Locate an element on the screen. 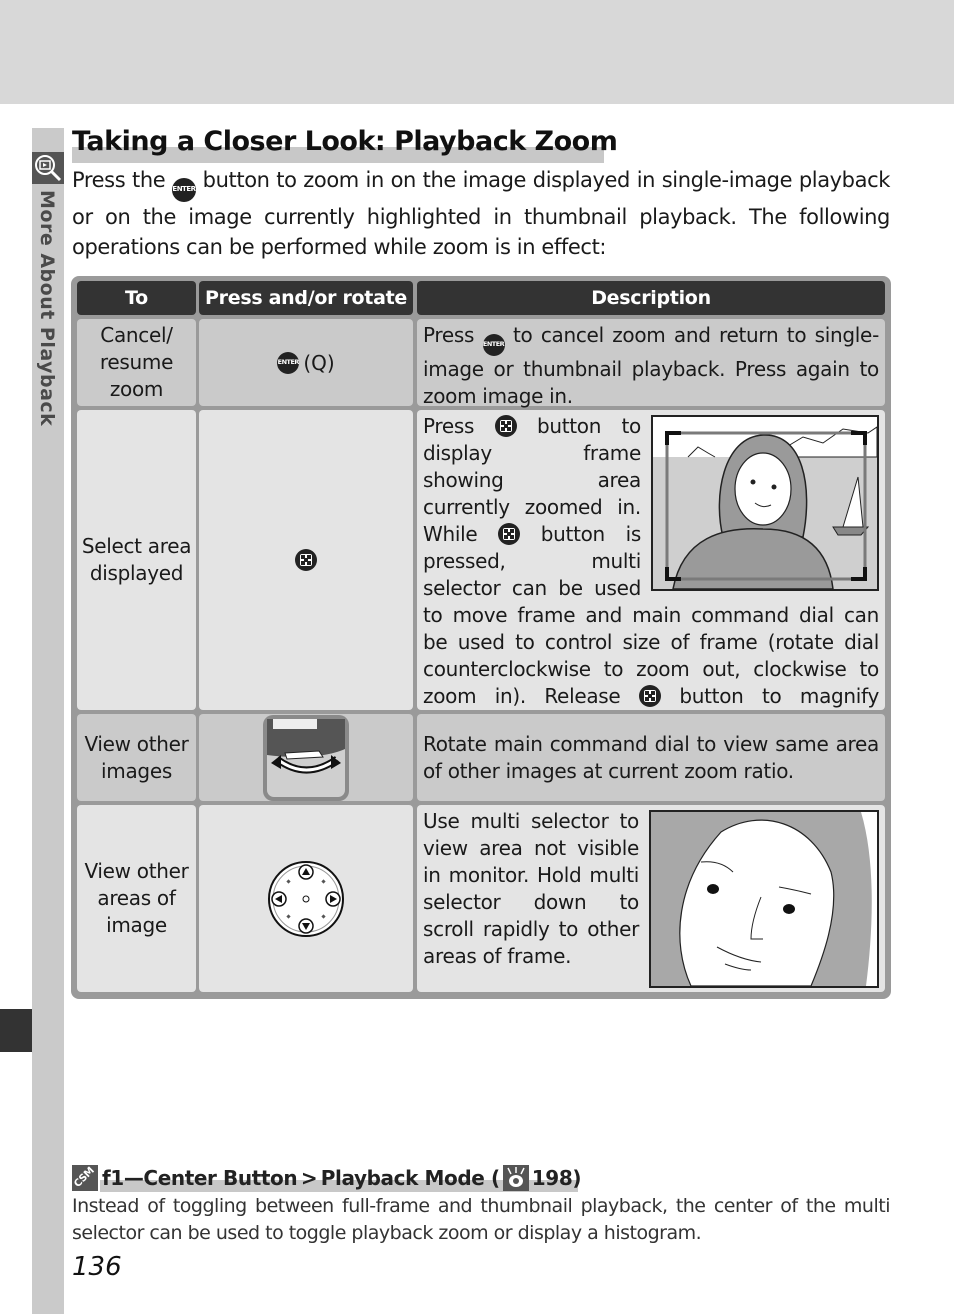 The height and width of the screenshot is (1314, 954). page-reference-number: 198) is located at coordinates (557, 1178).